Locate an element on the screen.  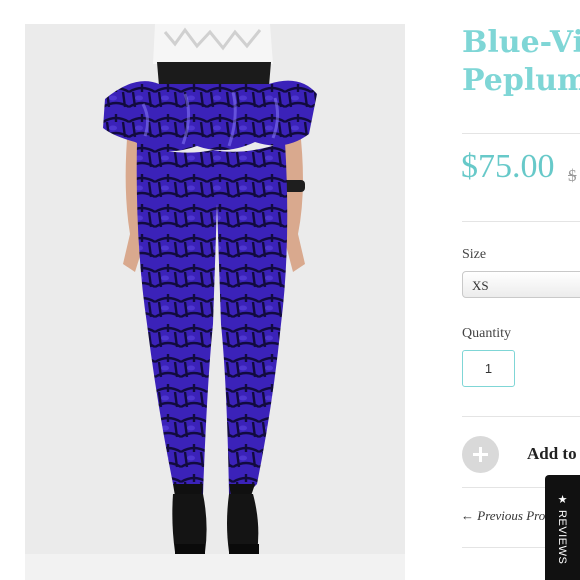
product-price: $75.00 is located at coordinates (508, 166).